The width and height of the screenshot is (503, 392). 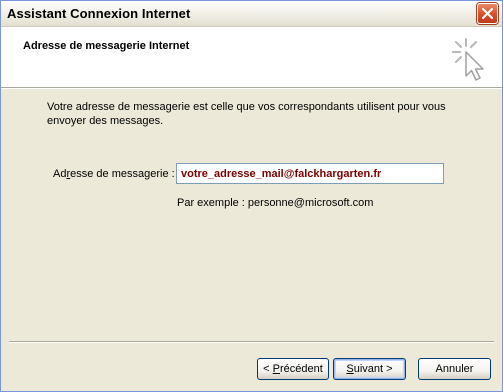 I want to click on previous-button: < Précédent, so click(x=293, y=369).